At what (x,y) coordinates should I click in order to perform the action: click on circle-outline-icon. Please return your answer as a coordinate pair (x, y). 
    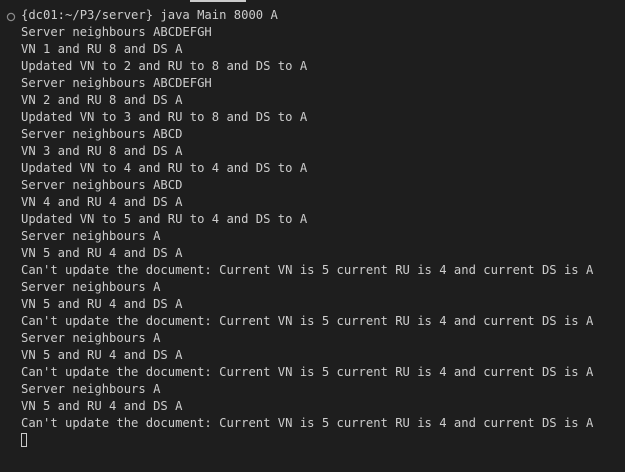
    Looking at the image, I should click on (11, 17).